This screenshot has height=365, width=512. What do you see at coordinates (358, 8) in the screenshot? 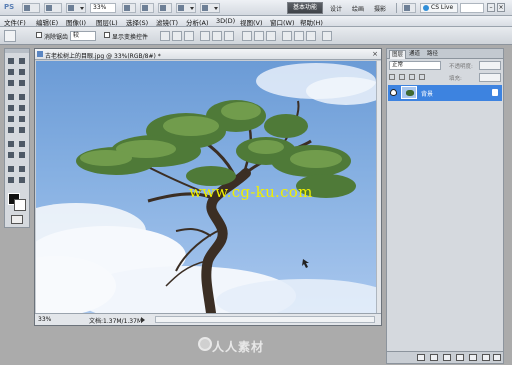
I see `workspace-painting-link: 绘画` at bounding box center [358, 8].